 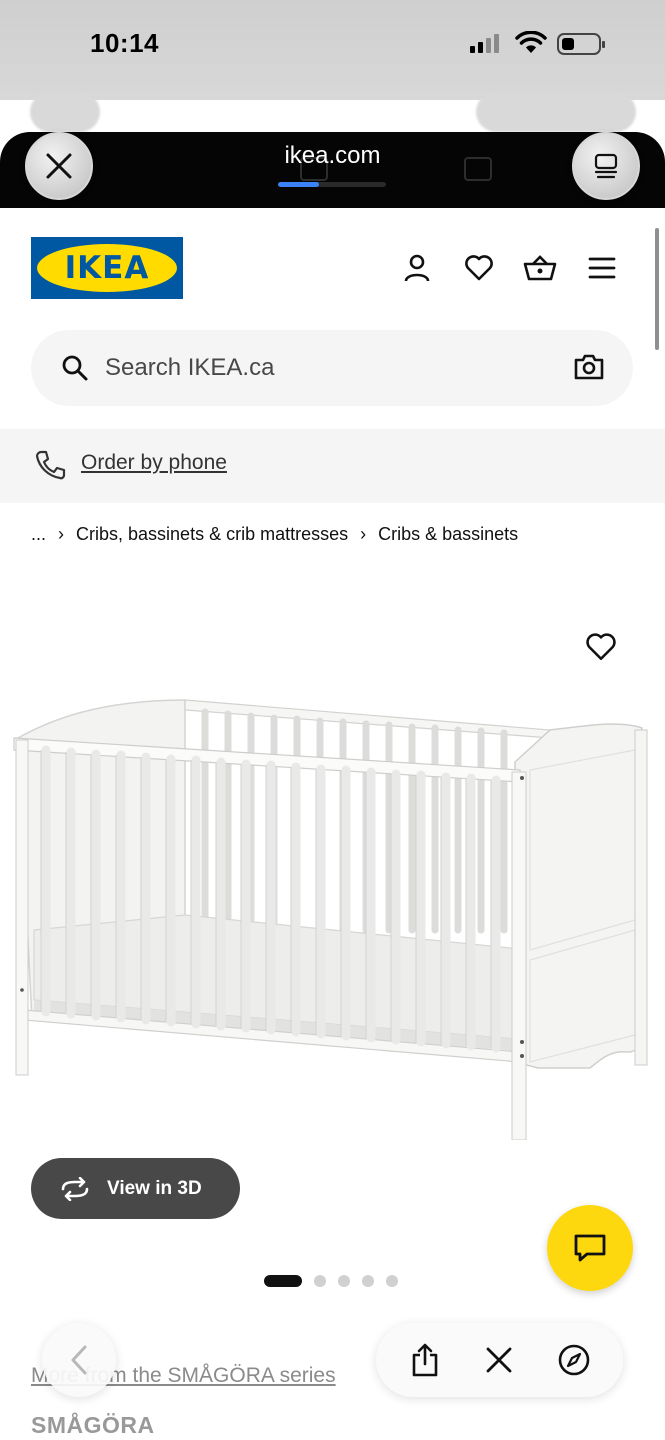 I want to click on battery-icon, so click(x=581, y=44).